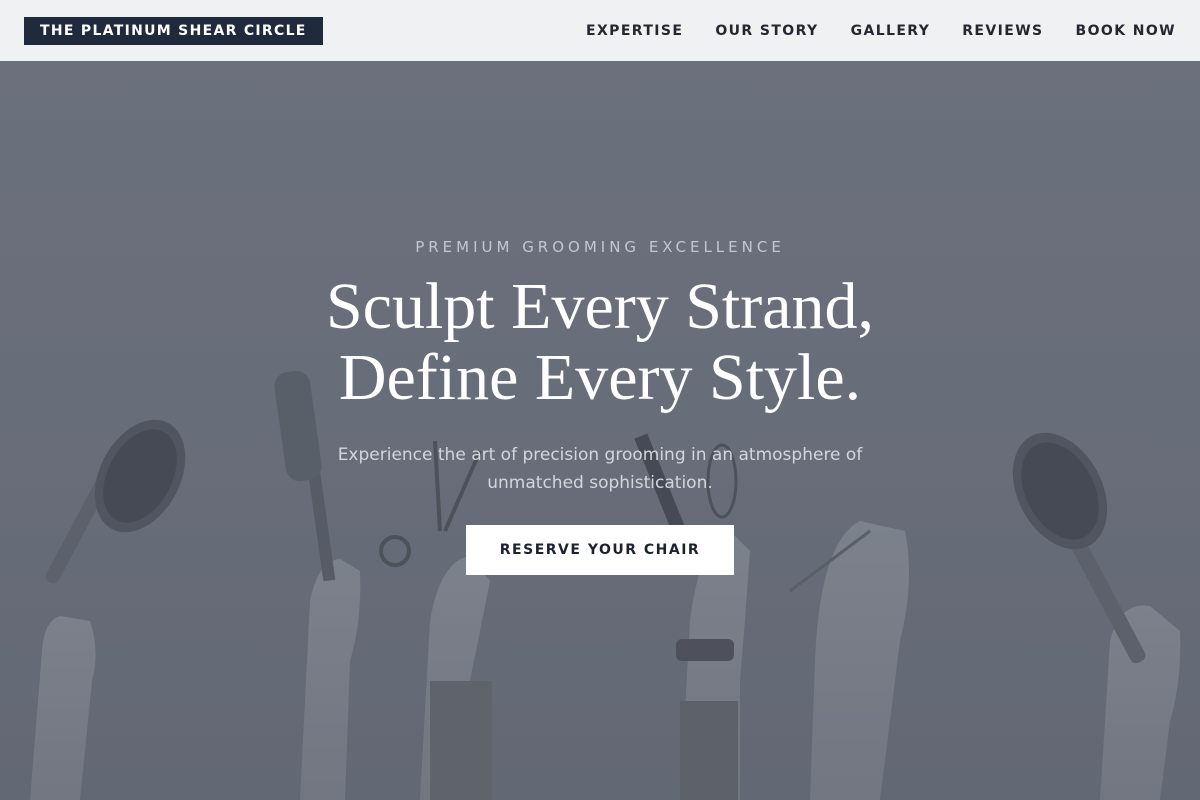 The width and height of the screenshot is (1200, 800). Describe the element at coordinates (1126, 31) in the screenshot. I see `nav-link-book-now: BOOK NOW` at that location.